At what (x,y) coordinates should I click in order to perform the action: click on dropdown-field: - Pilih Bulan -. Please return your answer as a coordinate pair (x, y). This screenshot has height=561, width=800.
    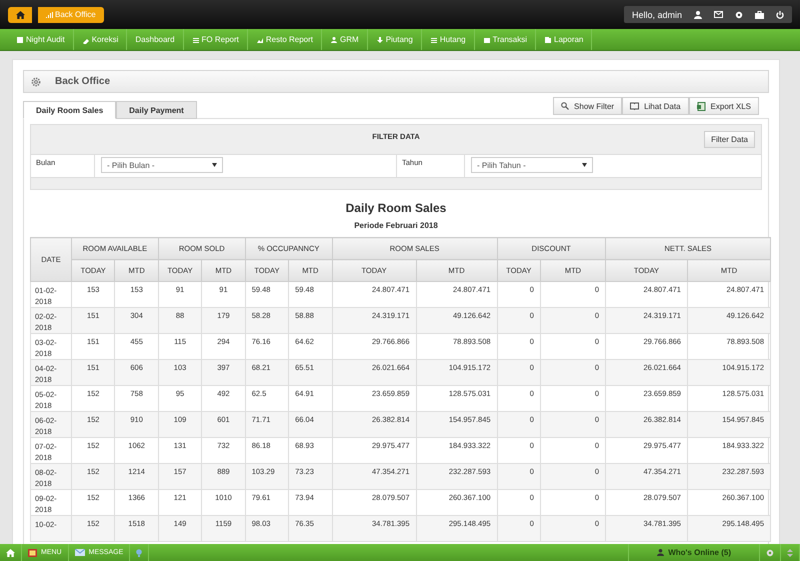
    Looking at the image, I should click on (162, 165).